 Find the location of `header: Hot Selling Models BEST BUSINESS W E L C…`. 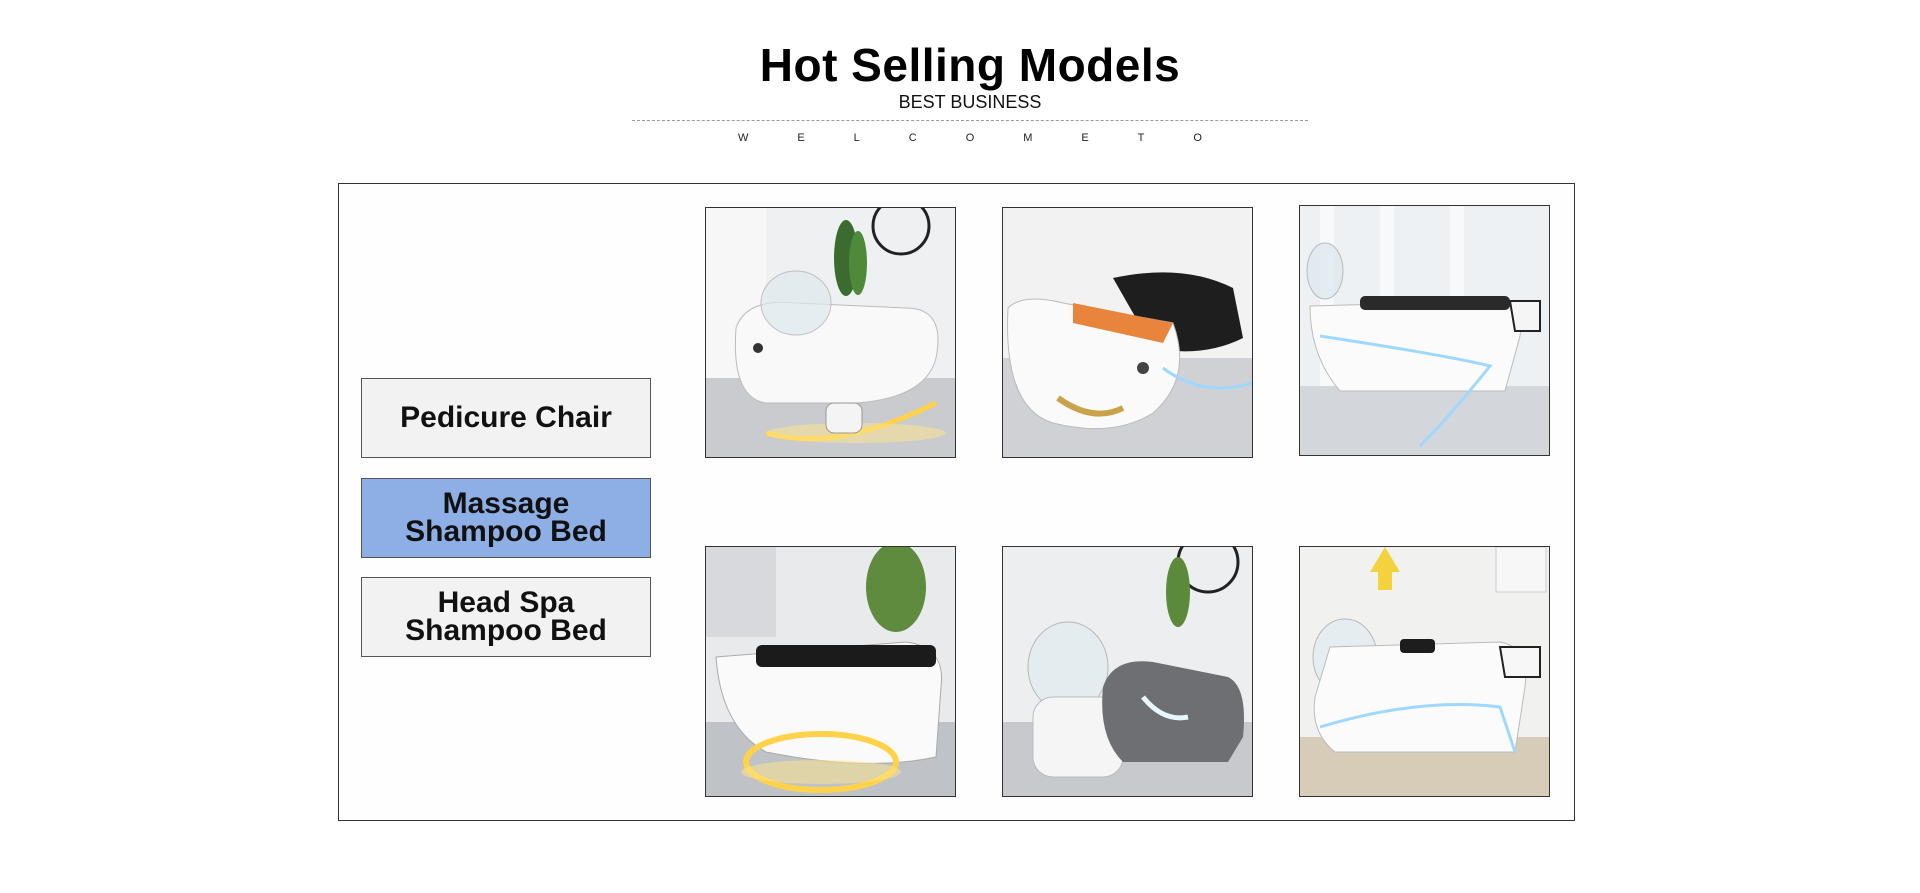

header: Hot Selling Models BEST BUSINESS W E L C… is located at coordinates (970, 90).